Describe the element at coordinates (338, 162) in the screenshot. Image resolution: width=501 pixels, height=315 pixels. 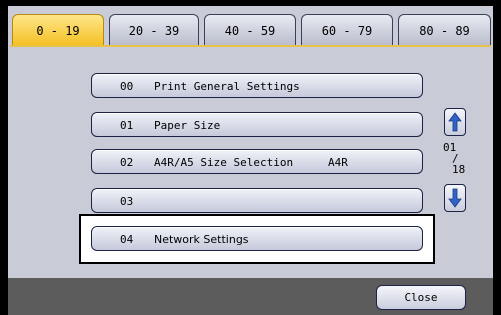
I see `item-value: A4R` at that location.